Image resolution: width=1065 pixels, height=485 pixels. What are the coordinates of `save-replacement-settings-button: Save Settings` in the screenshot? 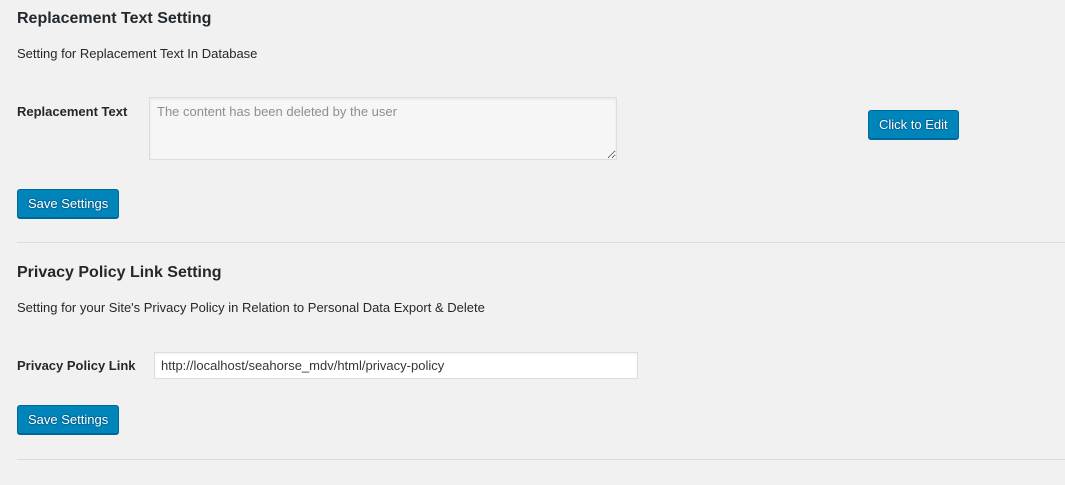 It's located at (68, 203).